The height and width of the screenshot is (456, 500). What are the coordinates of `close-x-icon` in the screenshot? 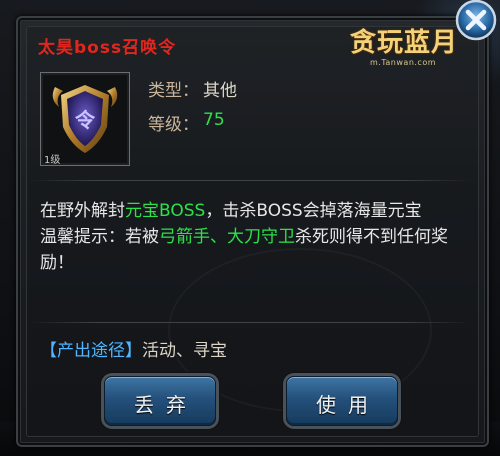 It's located at (476, 20).